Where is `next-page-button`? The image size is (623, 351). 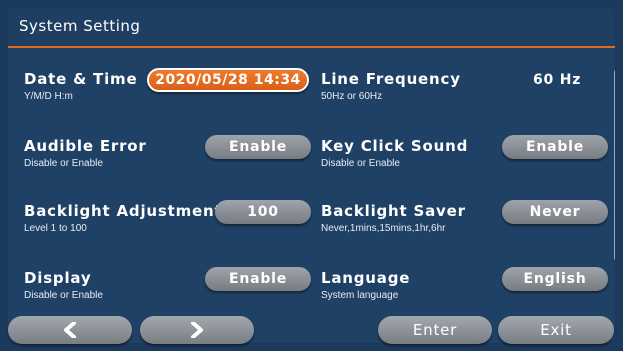
next-page-button is located at coordinates (197, 330).